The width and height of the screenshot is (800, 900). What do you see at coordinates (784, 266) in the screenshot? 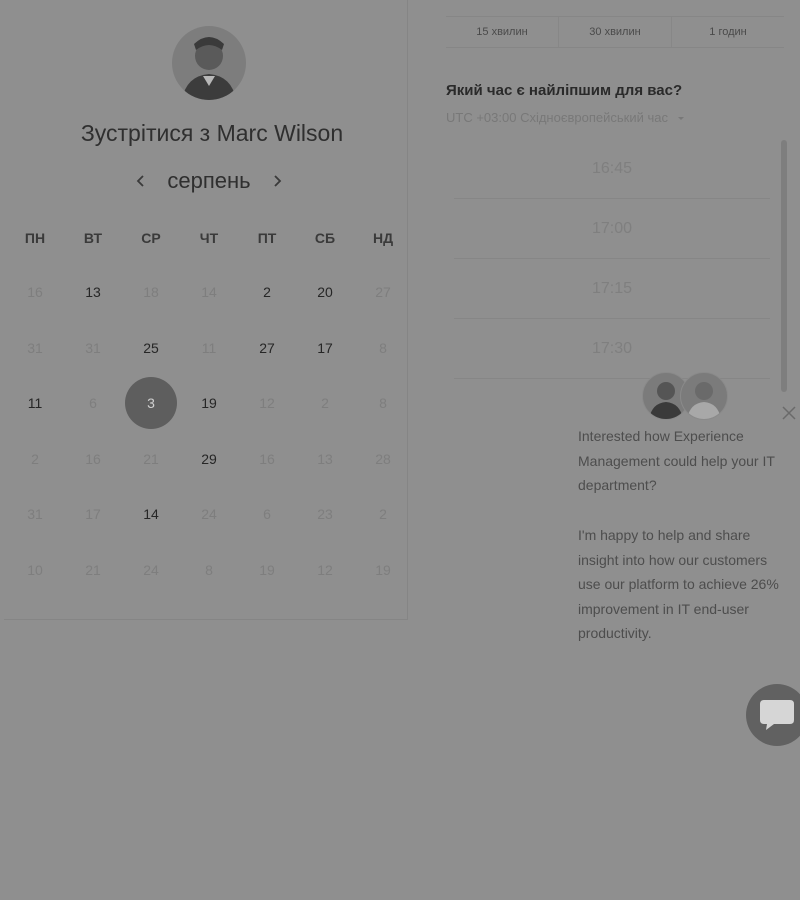
I see `time-slots-scrollbar` at bounding box center [784, 266].